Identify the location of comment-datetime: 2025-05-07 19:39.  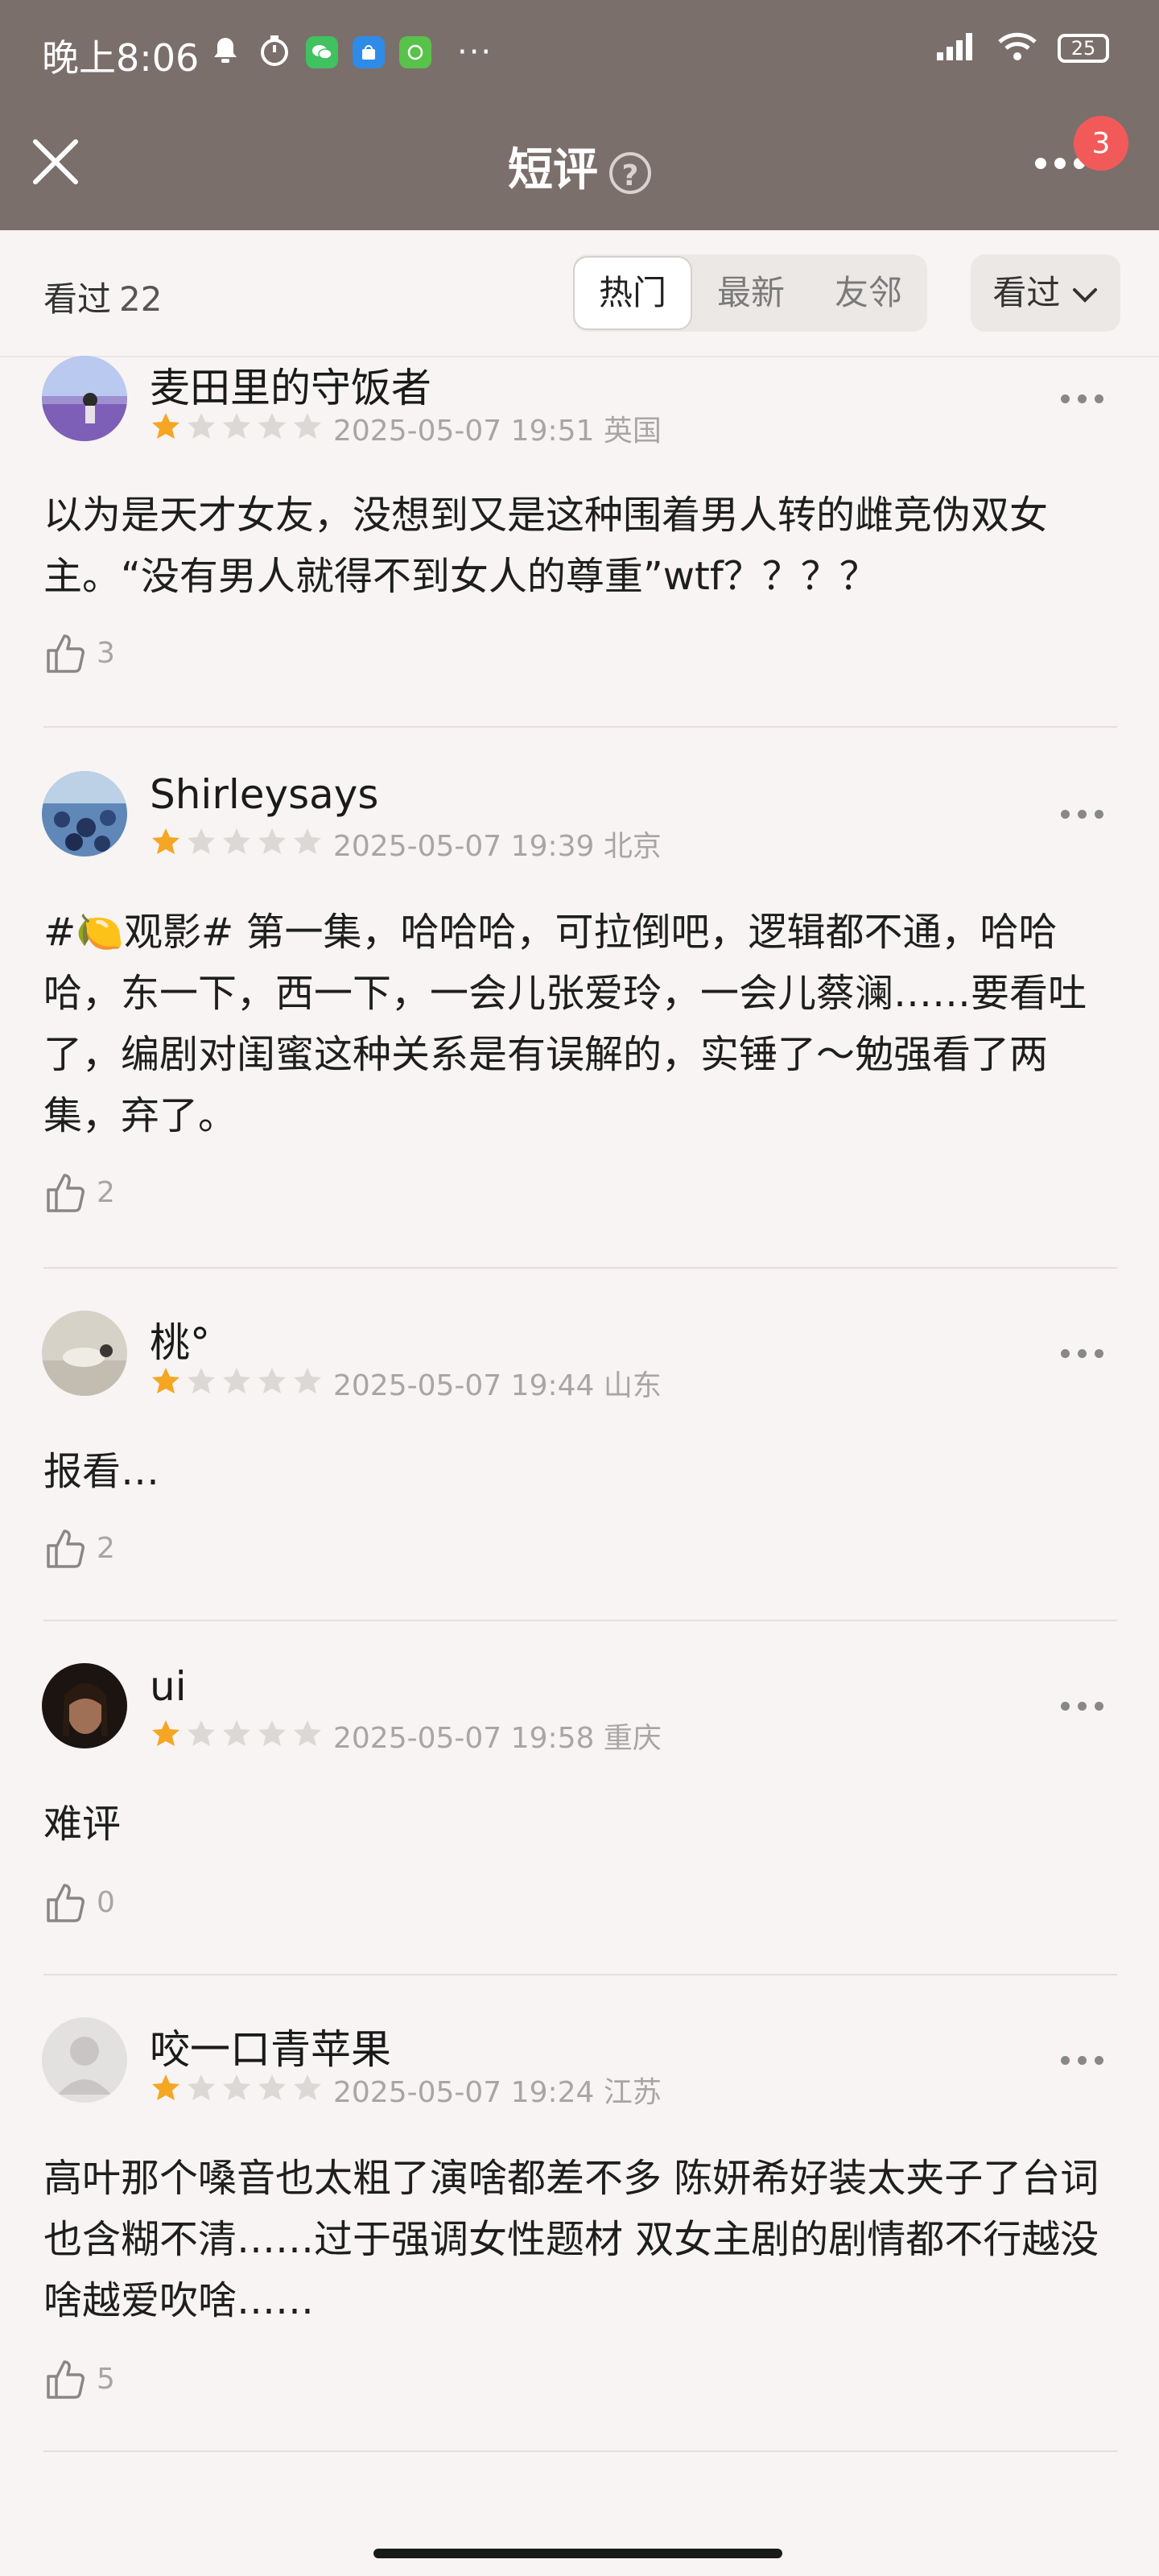
(464, 846).